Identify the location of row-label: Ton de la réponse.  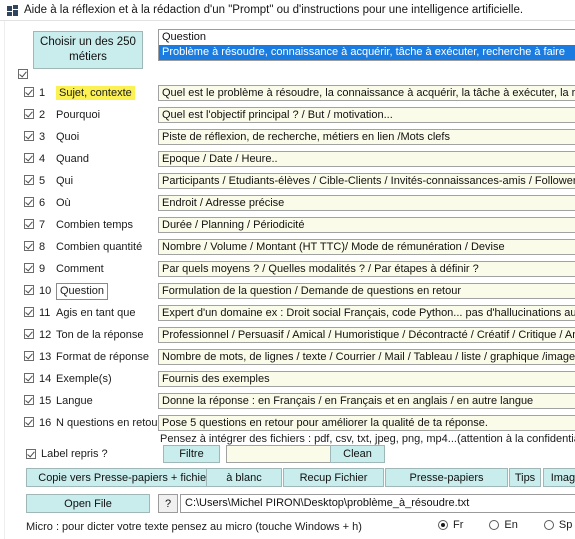
(99, 335).